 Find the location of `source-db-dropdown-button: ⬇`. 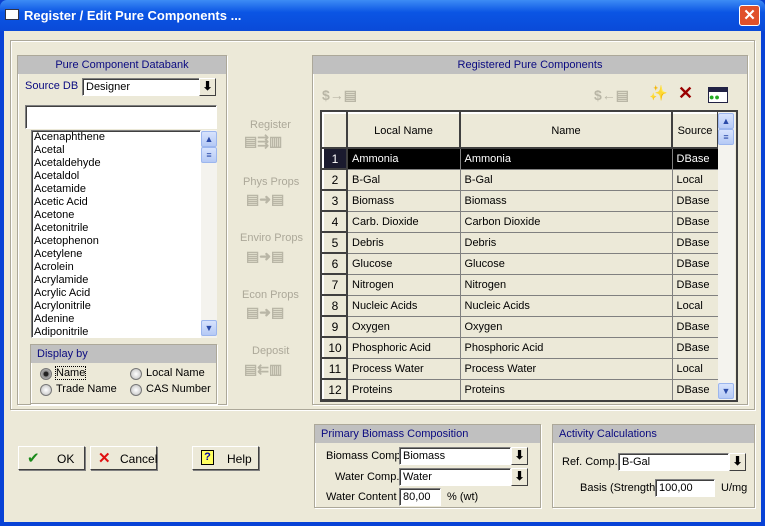

source-db-dropdown-button: ⬇ is located at coordinates (207, 87).